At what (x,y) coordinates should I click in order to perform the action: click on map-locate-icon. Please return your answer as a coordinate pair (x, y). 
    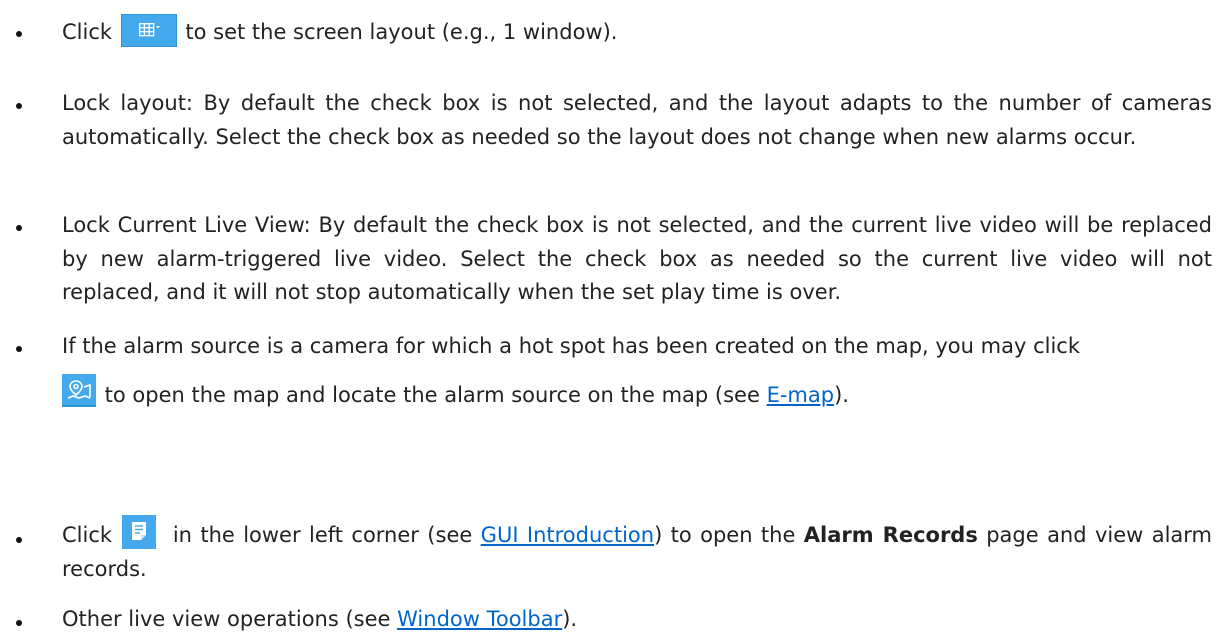
    Looking at the image, I should click on (79, 390).